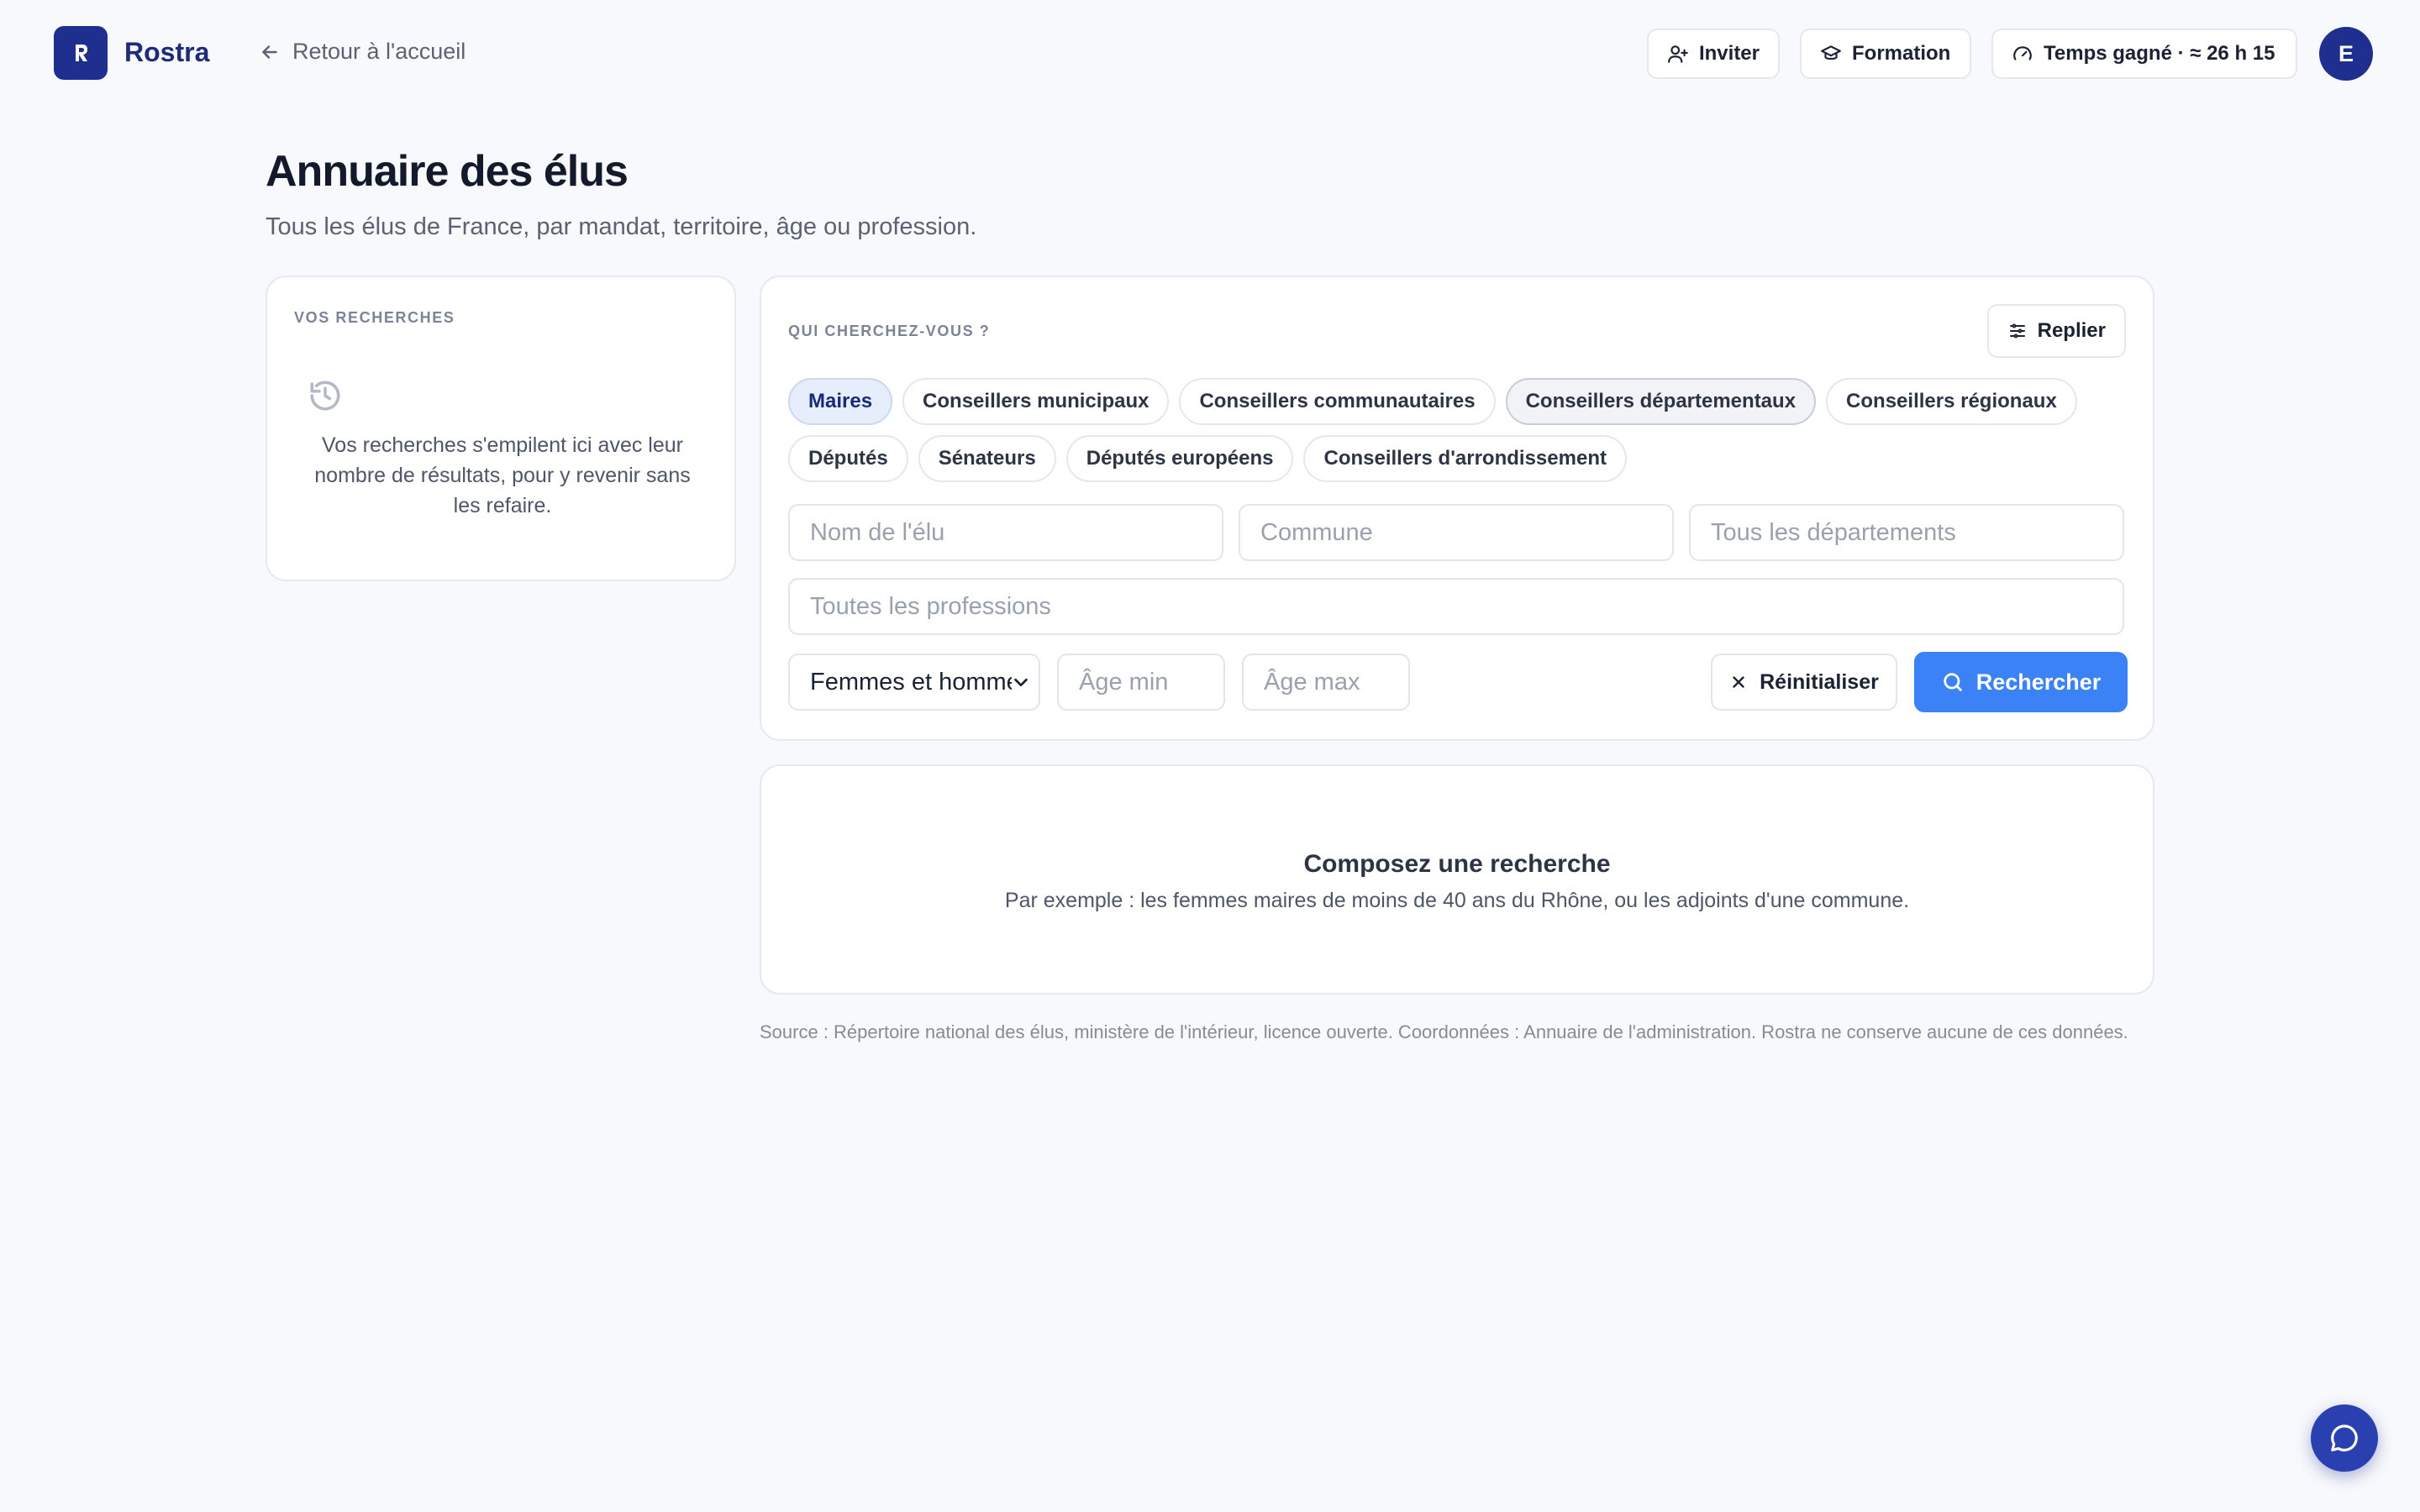  What do you see at coordinates (325, 396) in the screenshot?
I see `history-icon` at bounding box center [325, 396].